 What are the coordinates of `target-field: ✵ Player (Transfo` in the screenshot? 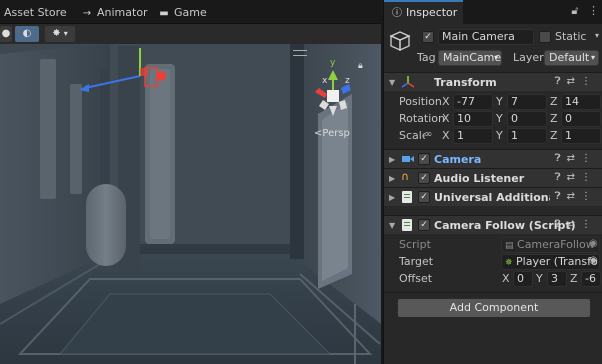 It's located at (550, 262).